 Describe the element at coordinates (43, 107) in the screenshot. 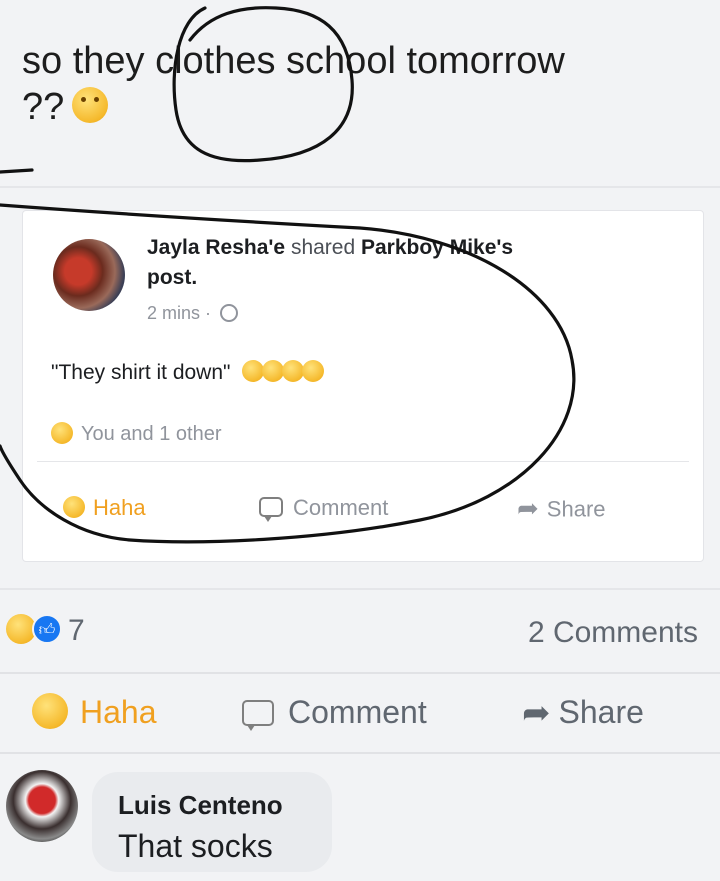

I see `post-text-part3: ??` at that location.